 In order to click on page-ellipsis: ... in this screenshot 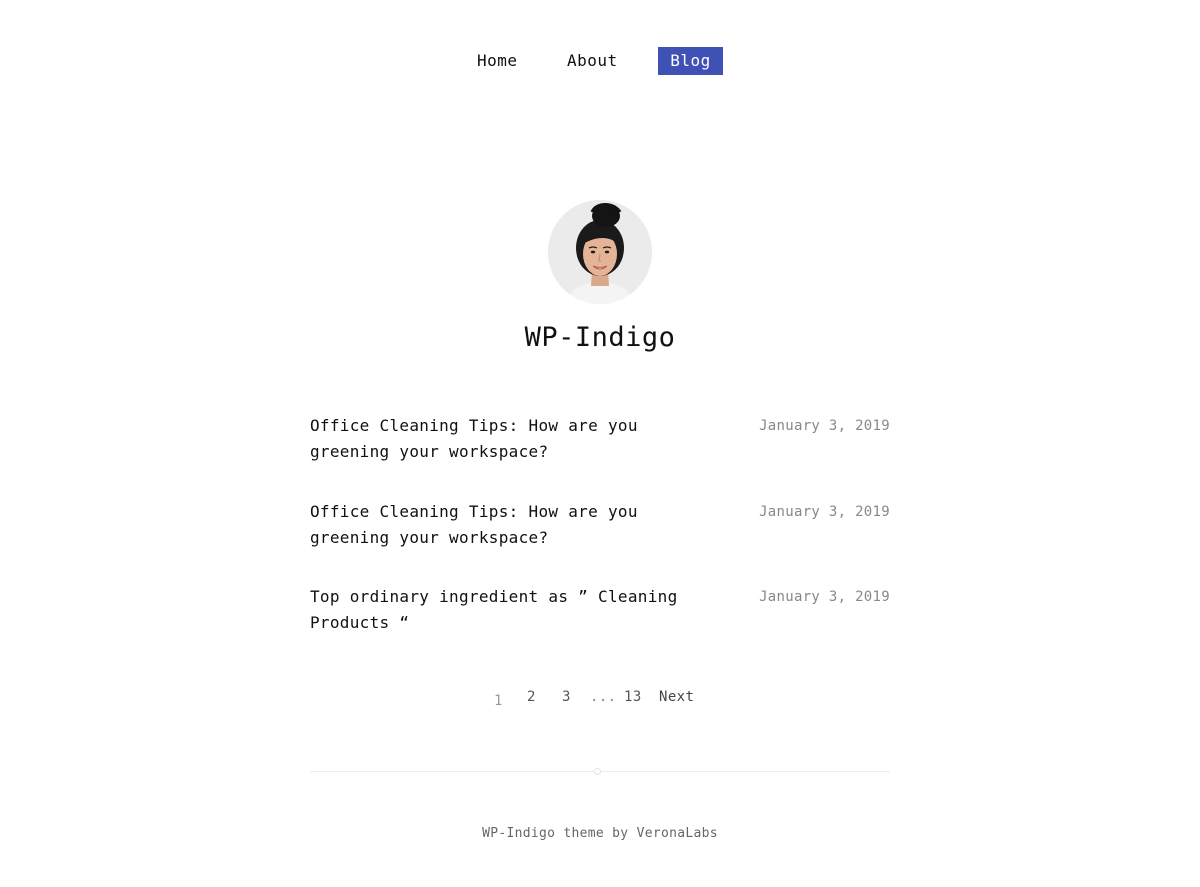, I will do `click(603, 697)`.